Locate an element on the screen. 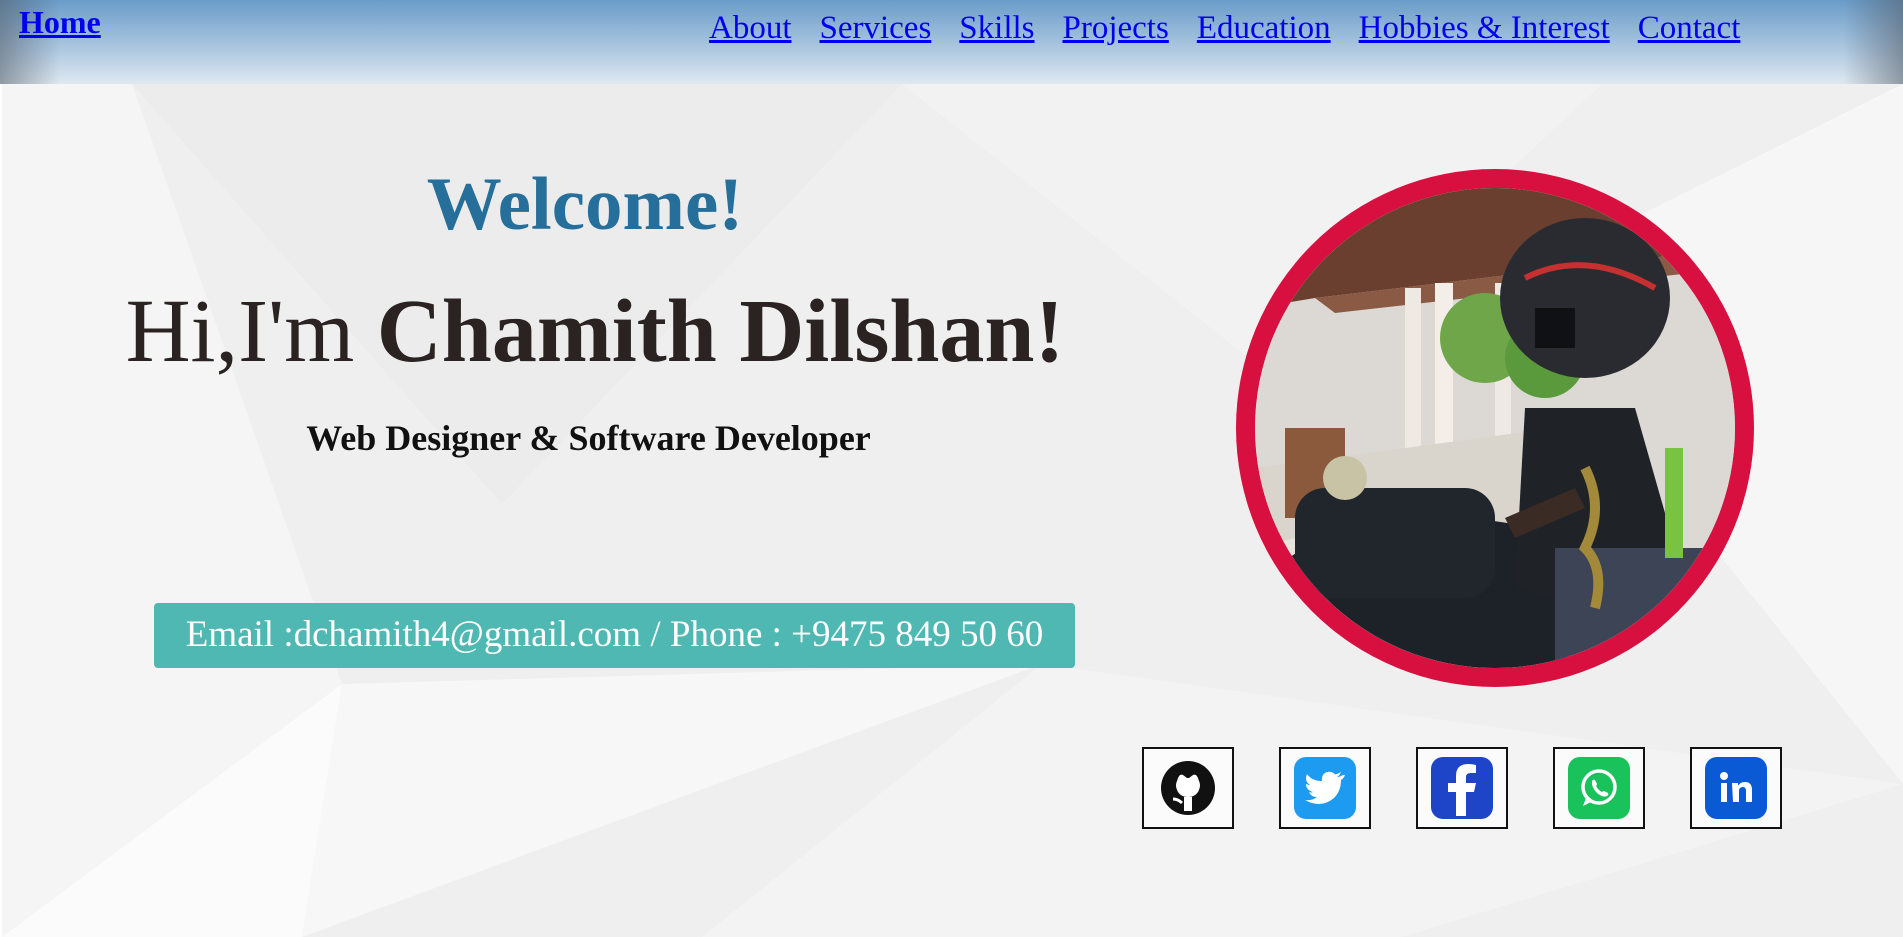 The image size is (1903, 937). facebook-icon is located at coordinates (1462, 788).